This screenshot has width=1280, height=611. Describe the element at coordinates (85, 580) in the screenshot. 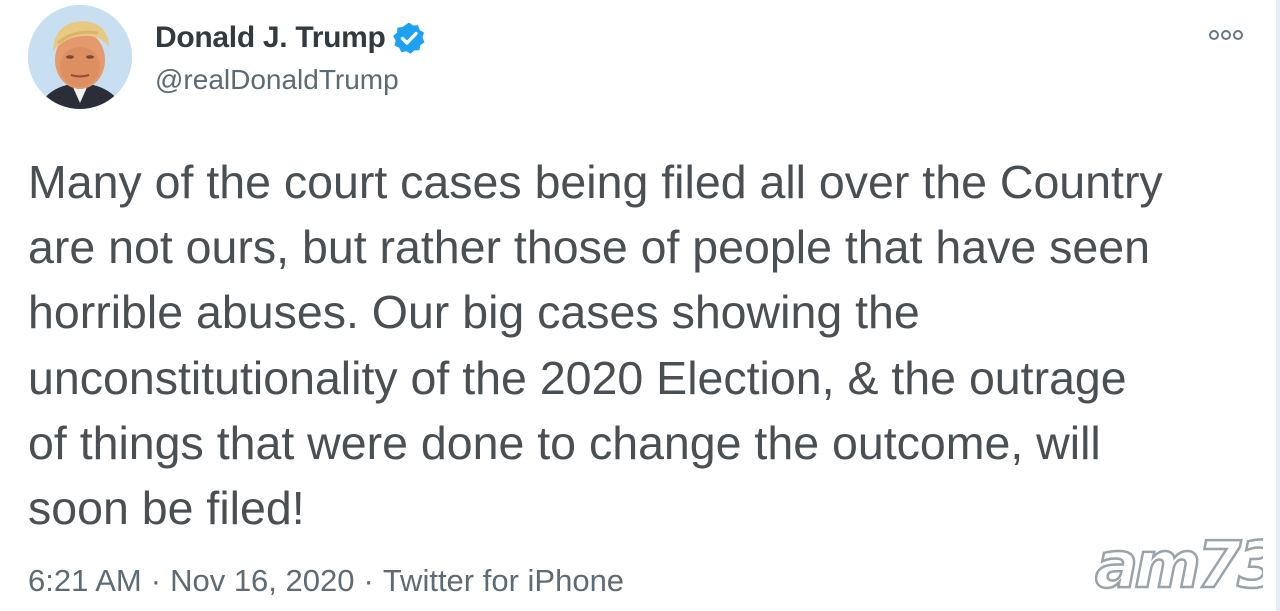

I see `tweet-time: 6:21 AM` at that location.